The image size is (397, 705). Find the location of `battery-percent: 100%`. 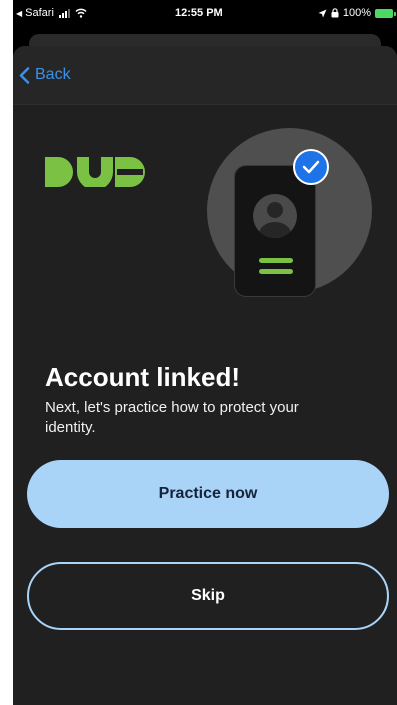

battery-percent: 100% is located at coordinates (356, 13).